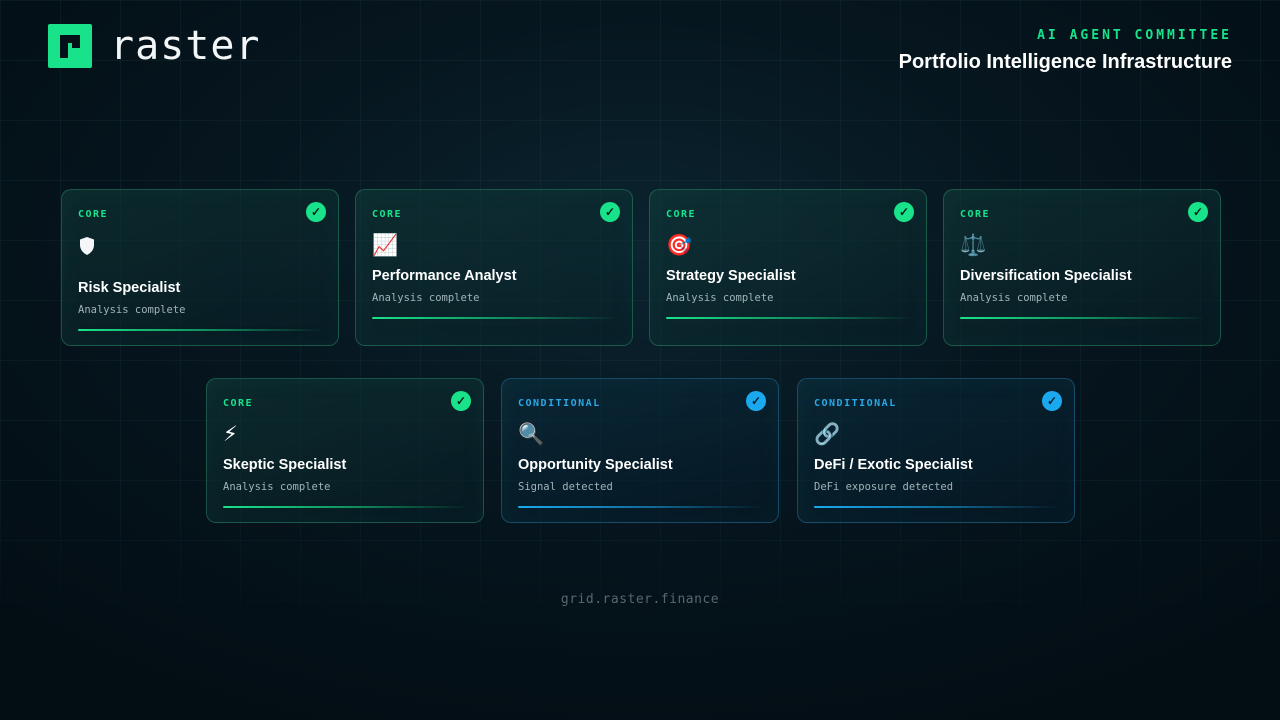 The image size is (1280, 720). Describe the element at coordinates (70, 46) in the screenshot. I see `raster-logo-icon` at that location.